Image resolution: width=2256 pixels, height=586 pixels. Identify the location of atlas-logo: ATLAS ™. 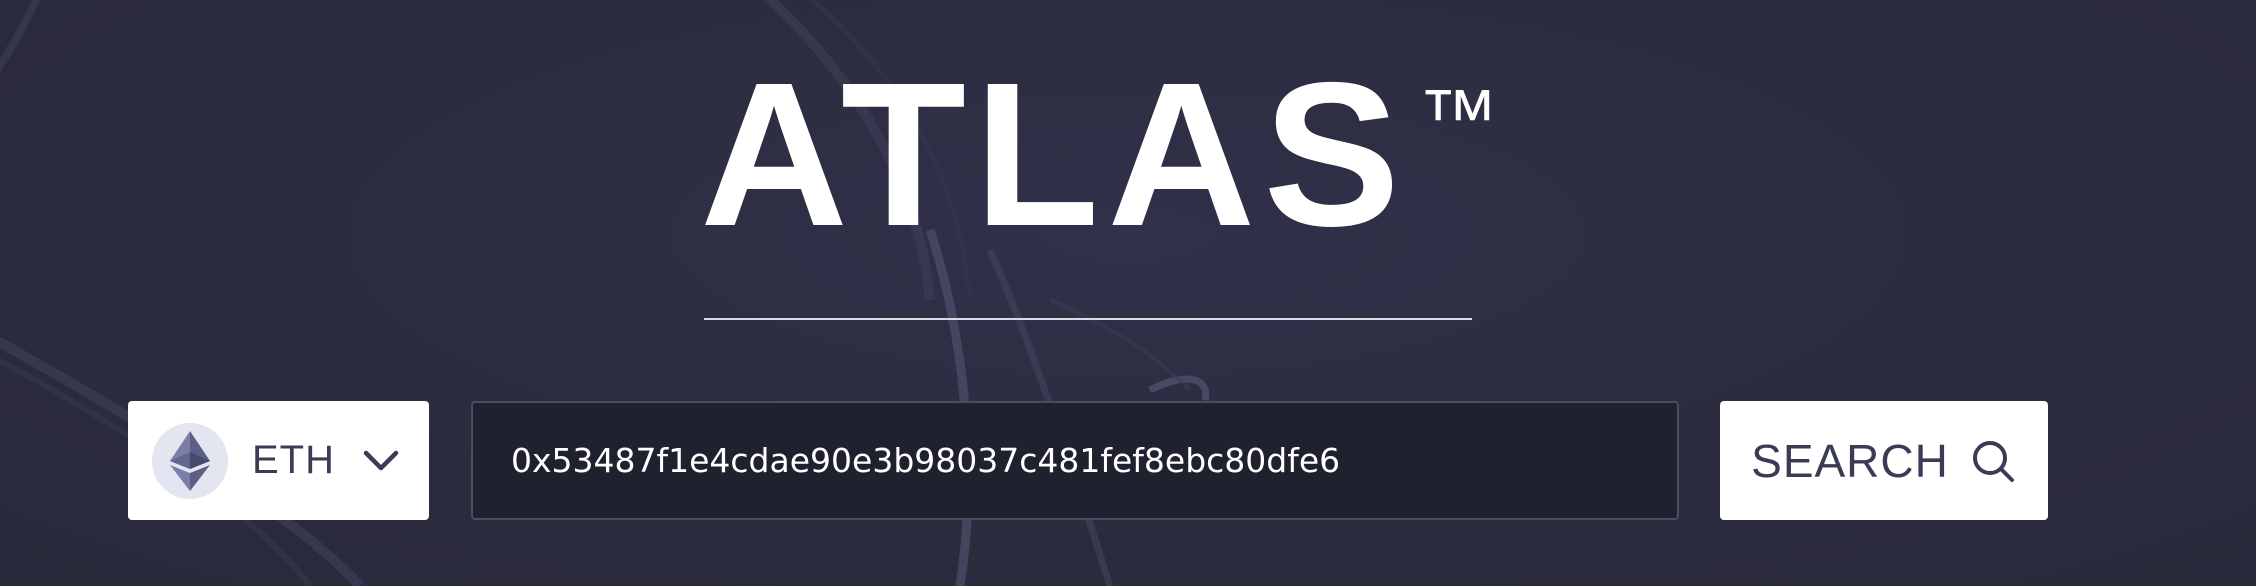
(1099, 154).